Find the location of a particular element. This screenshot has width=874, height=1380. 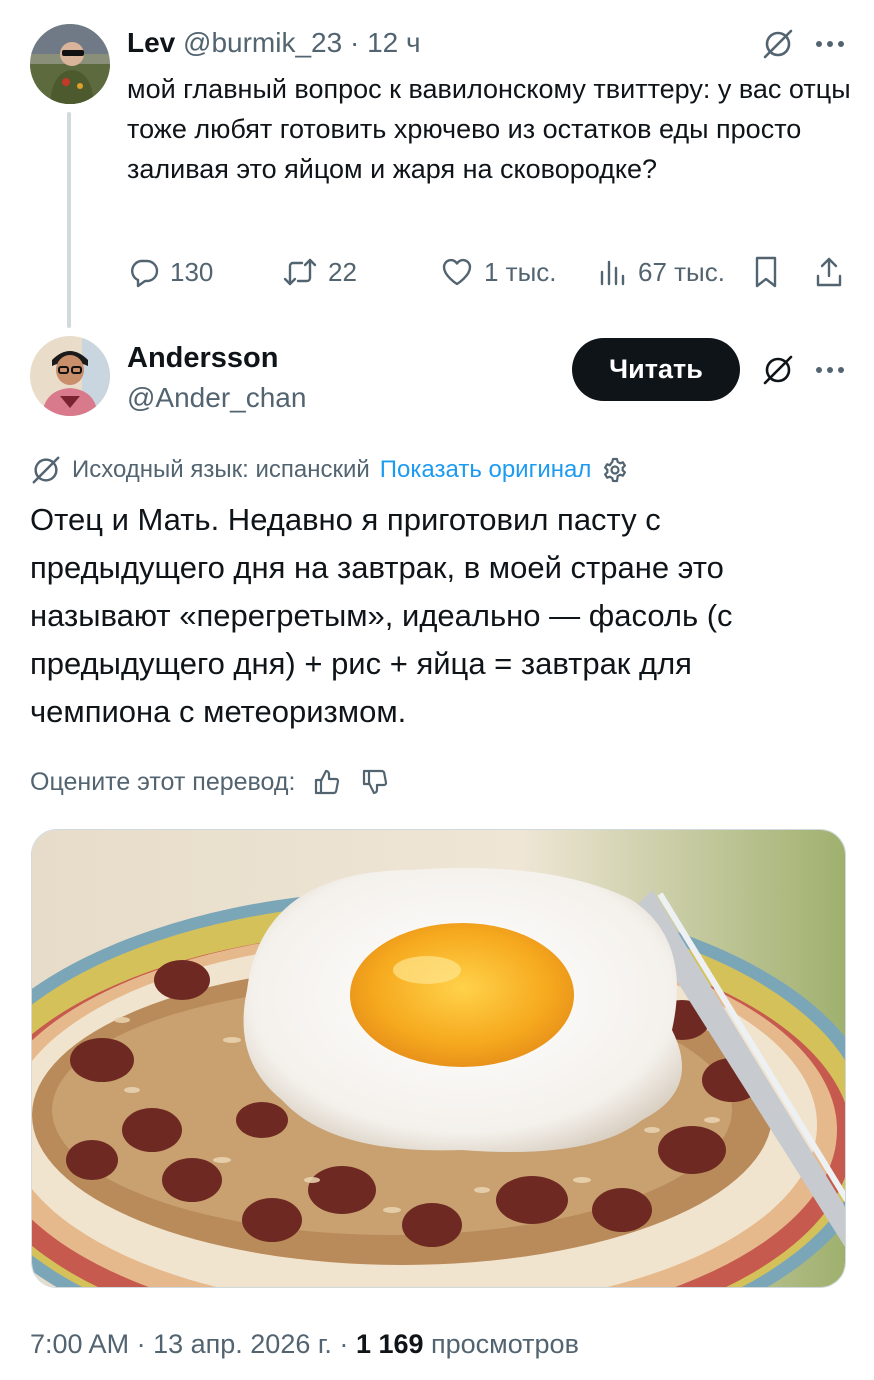

show-original-link: Показать оригинал is located at coordinates (486, 470).